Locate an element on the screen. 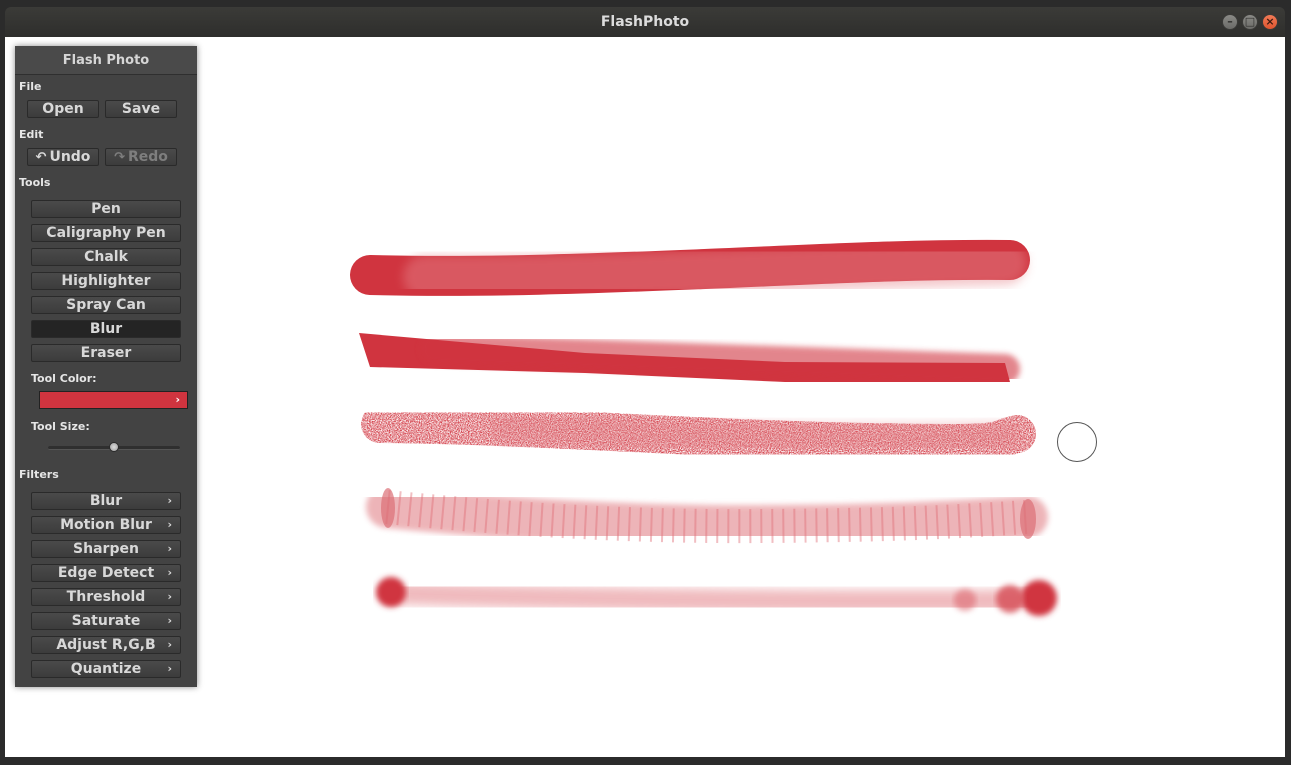  filters-section-label: Filters is located at coordinates (39, 474).